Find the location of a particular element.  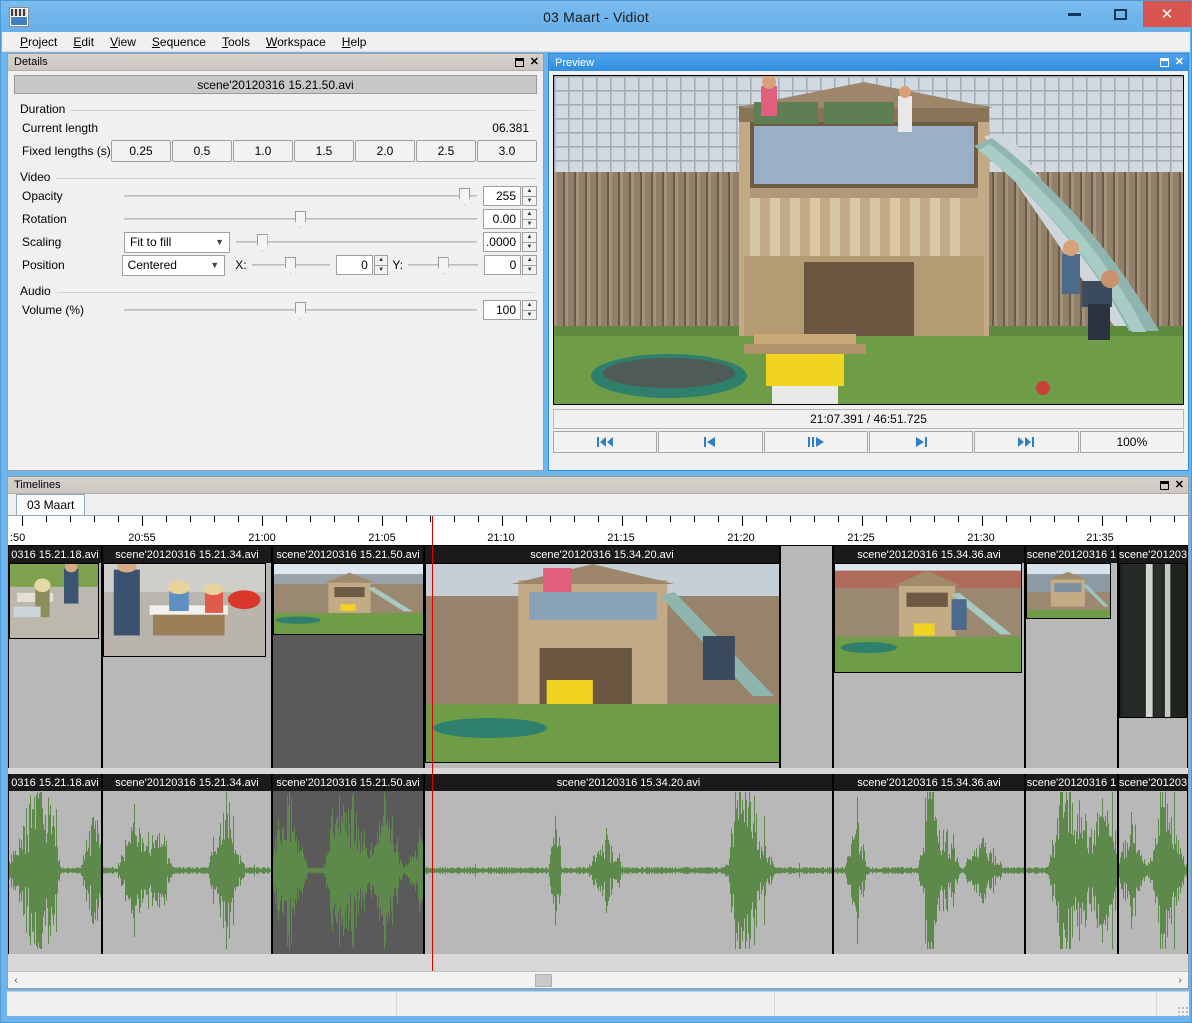

fixed-length-button-0.5: 0.5 is located at coordinates (202, 151).